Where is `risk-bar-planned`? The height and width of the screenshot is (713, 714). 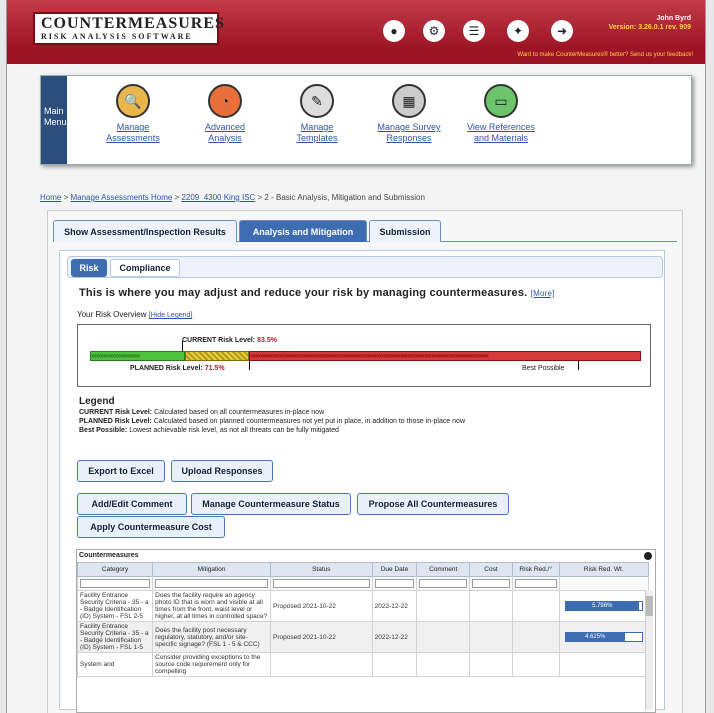 risk-bar-planned is located at coordinates (217, 356).